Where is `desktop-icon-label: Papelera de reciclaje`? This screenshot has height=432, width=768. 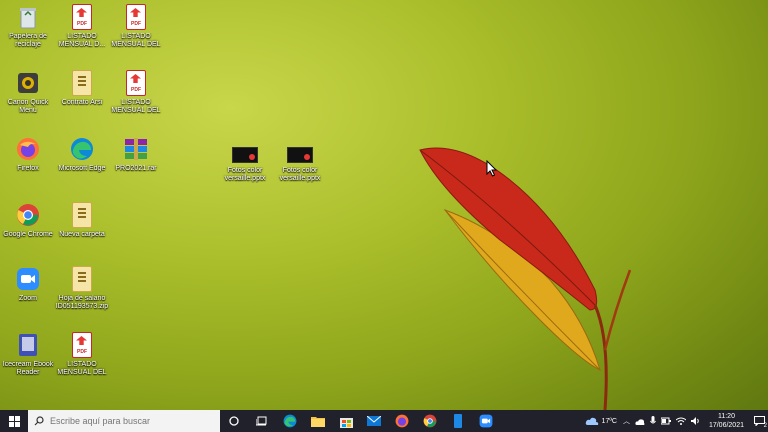 desktop-icon-label: Papelera de reciclaje is located at coordinates (28, 40).